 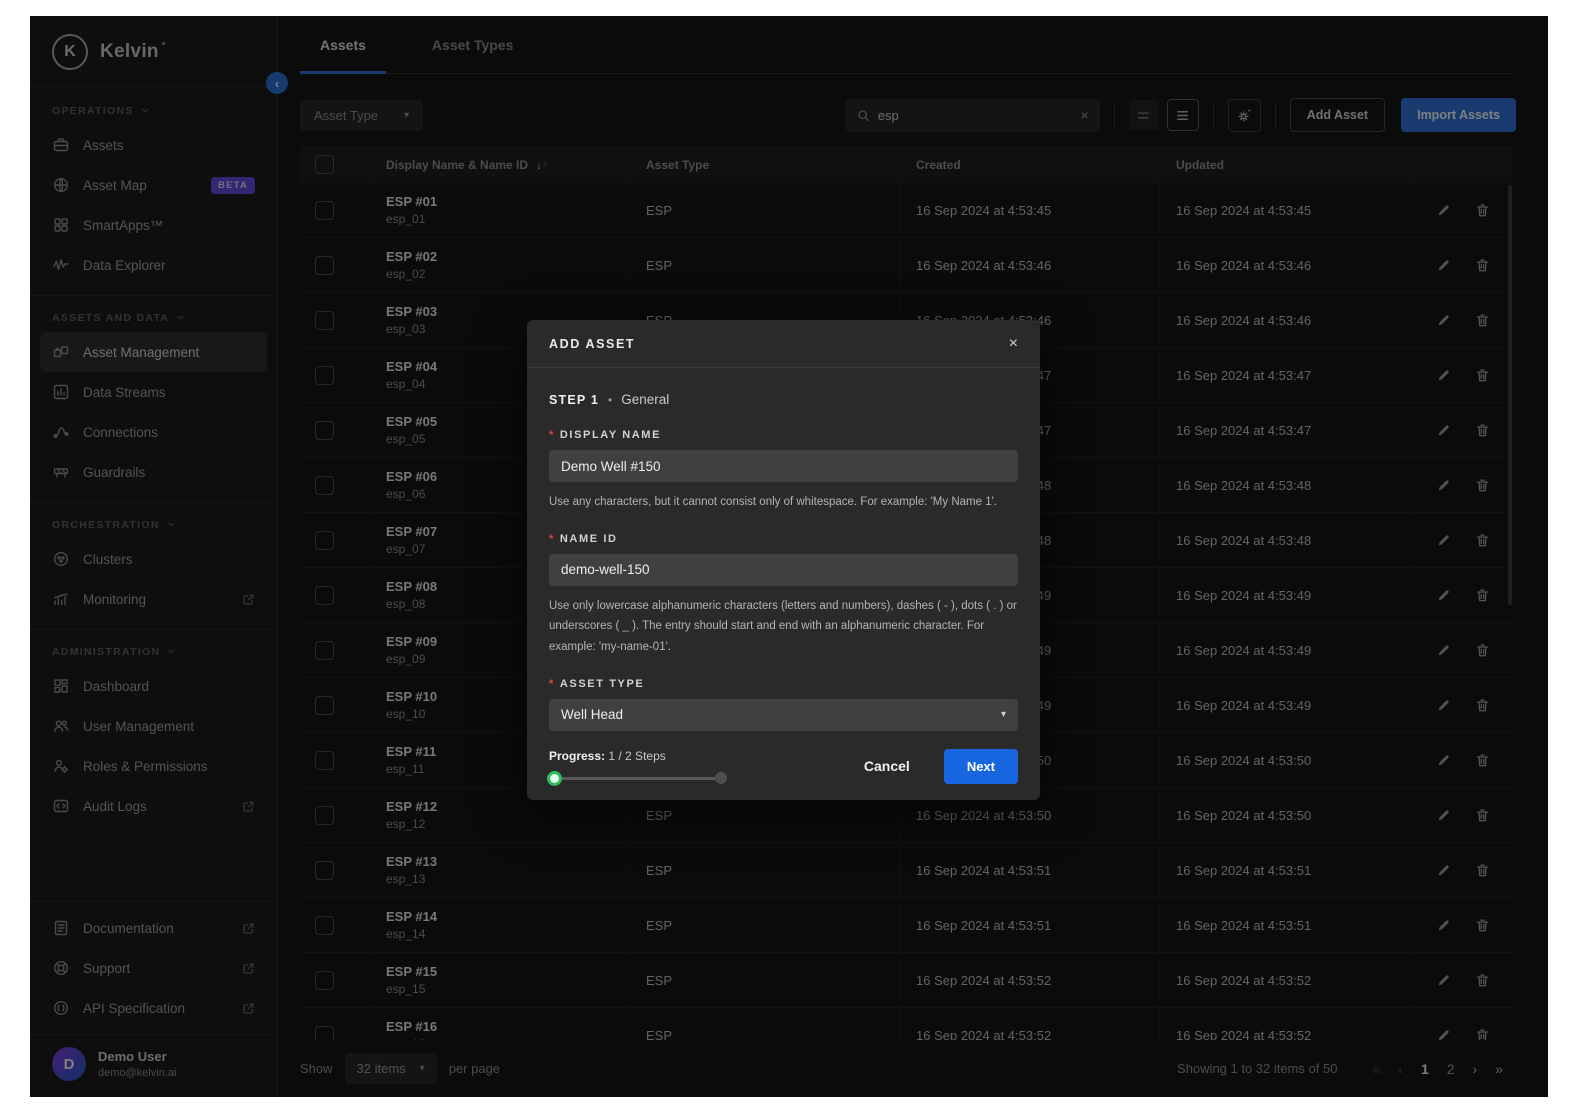 I want to click on asset-type-label: * ASSET TYPE, so click(x=597, y=683).